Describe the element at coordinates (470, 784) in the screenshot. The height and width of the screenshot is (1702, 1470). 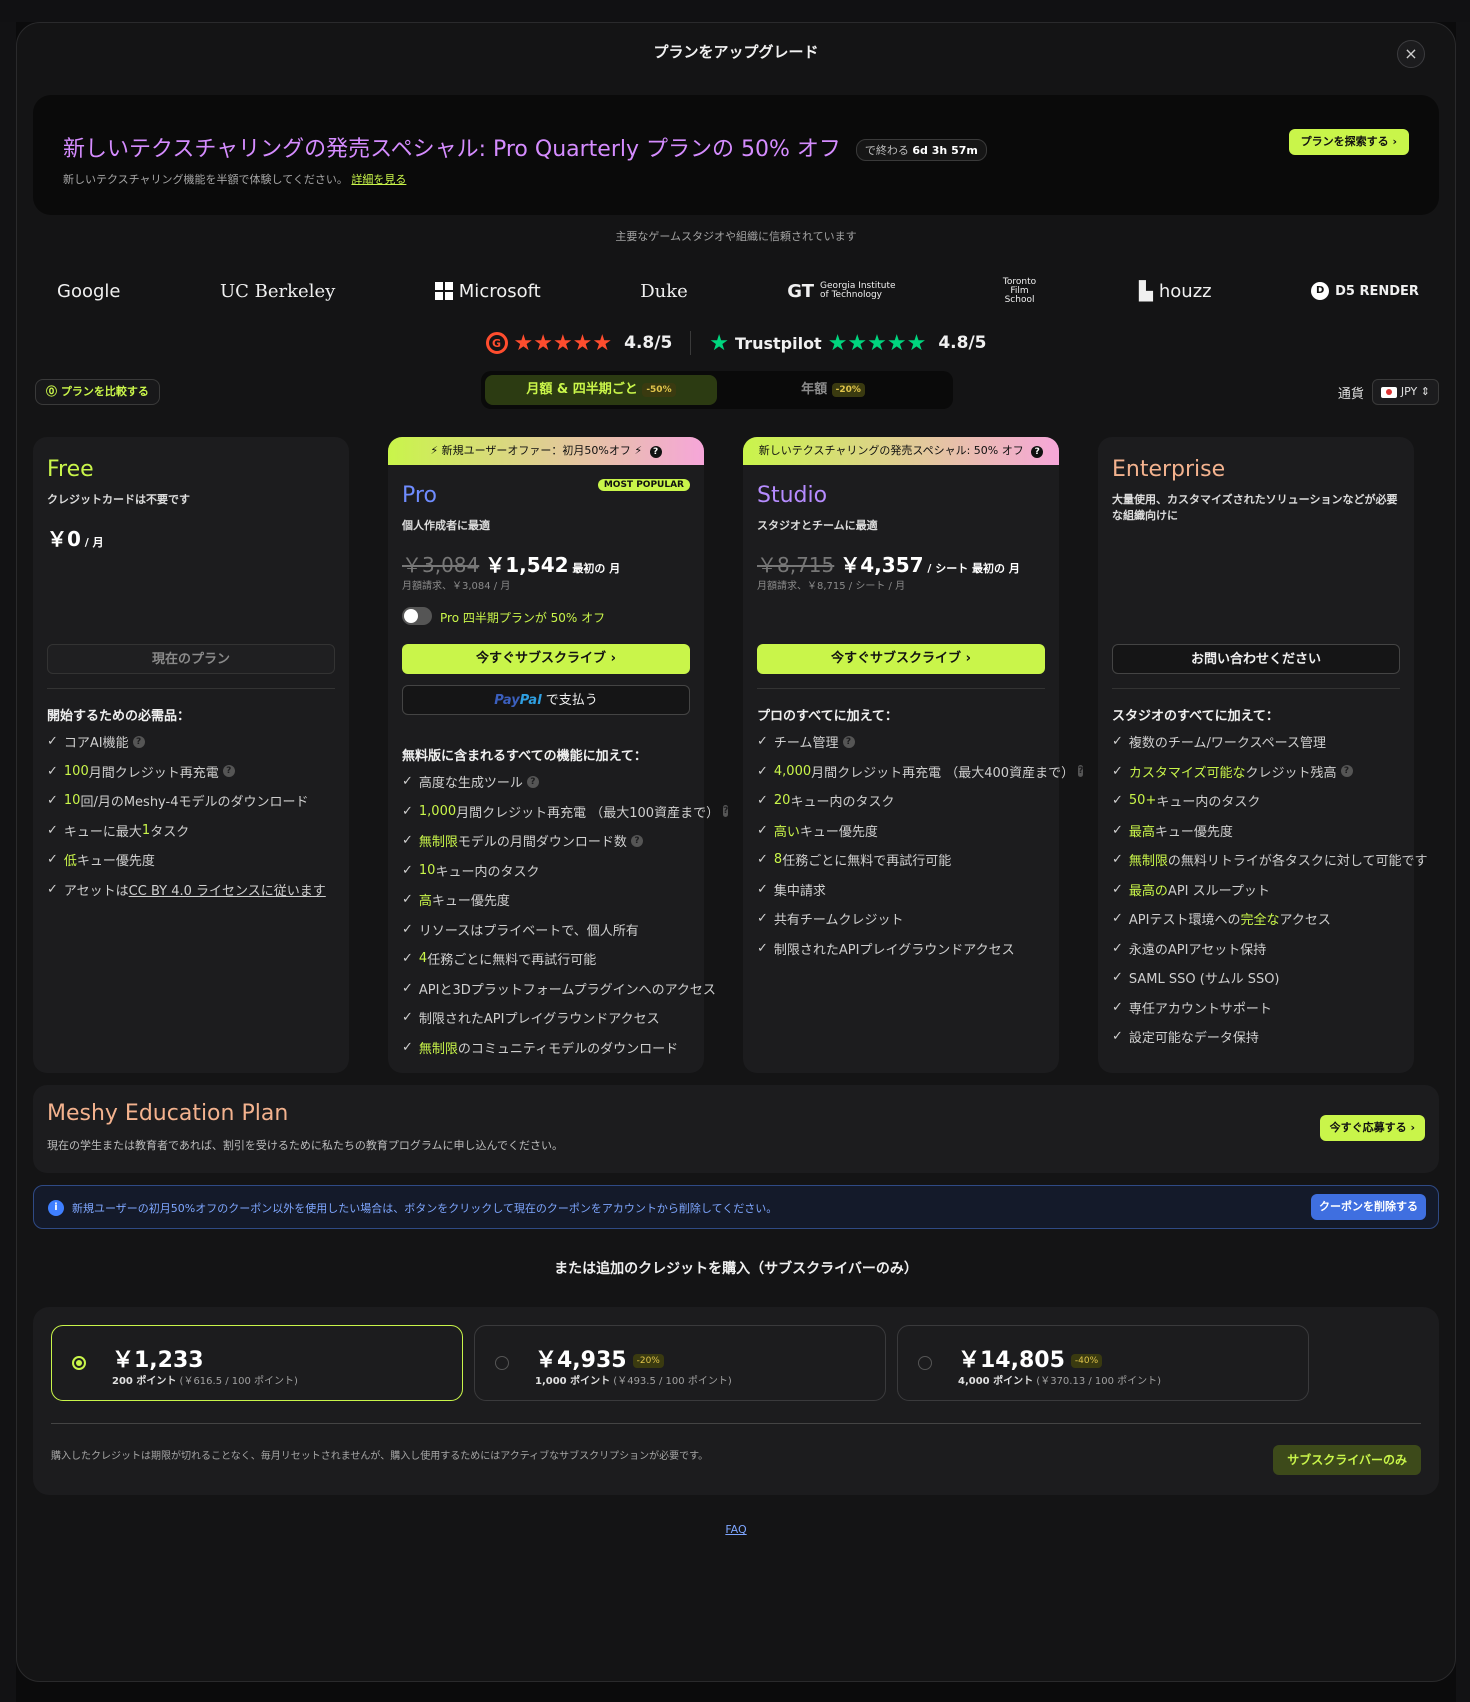
I see `feature-text: 高度な生成ツール` at that location.